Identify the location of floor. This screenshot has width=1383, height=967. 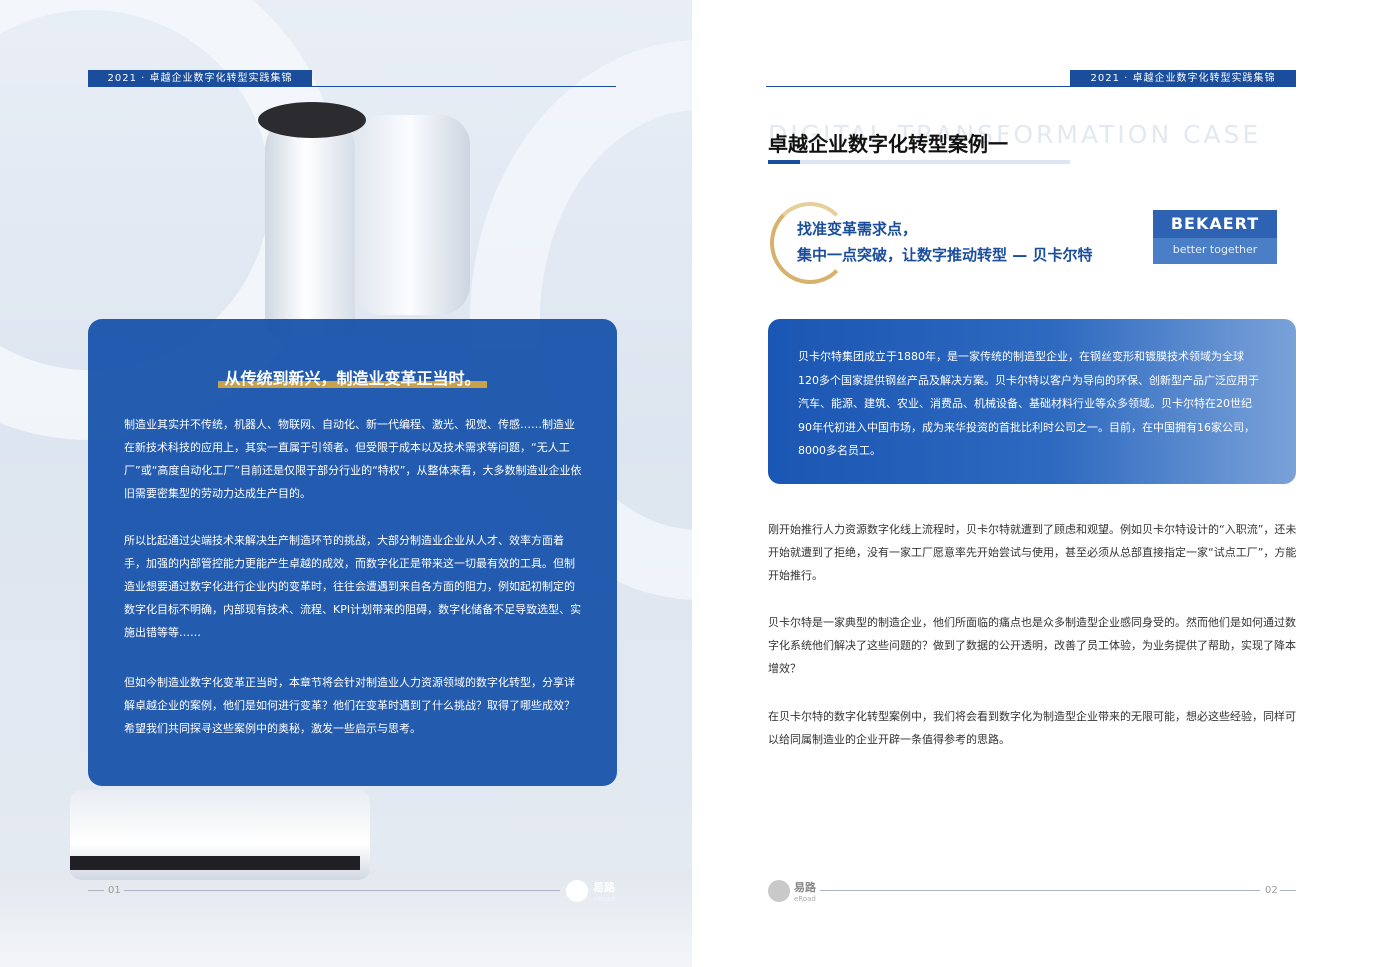
(346, 918).